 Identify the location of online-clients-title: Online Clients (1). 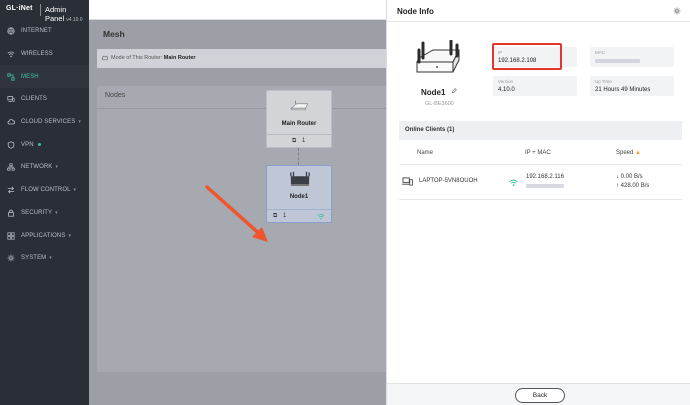
(430, 130).